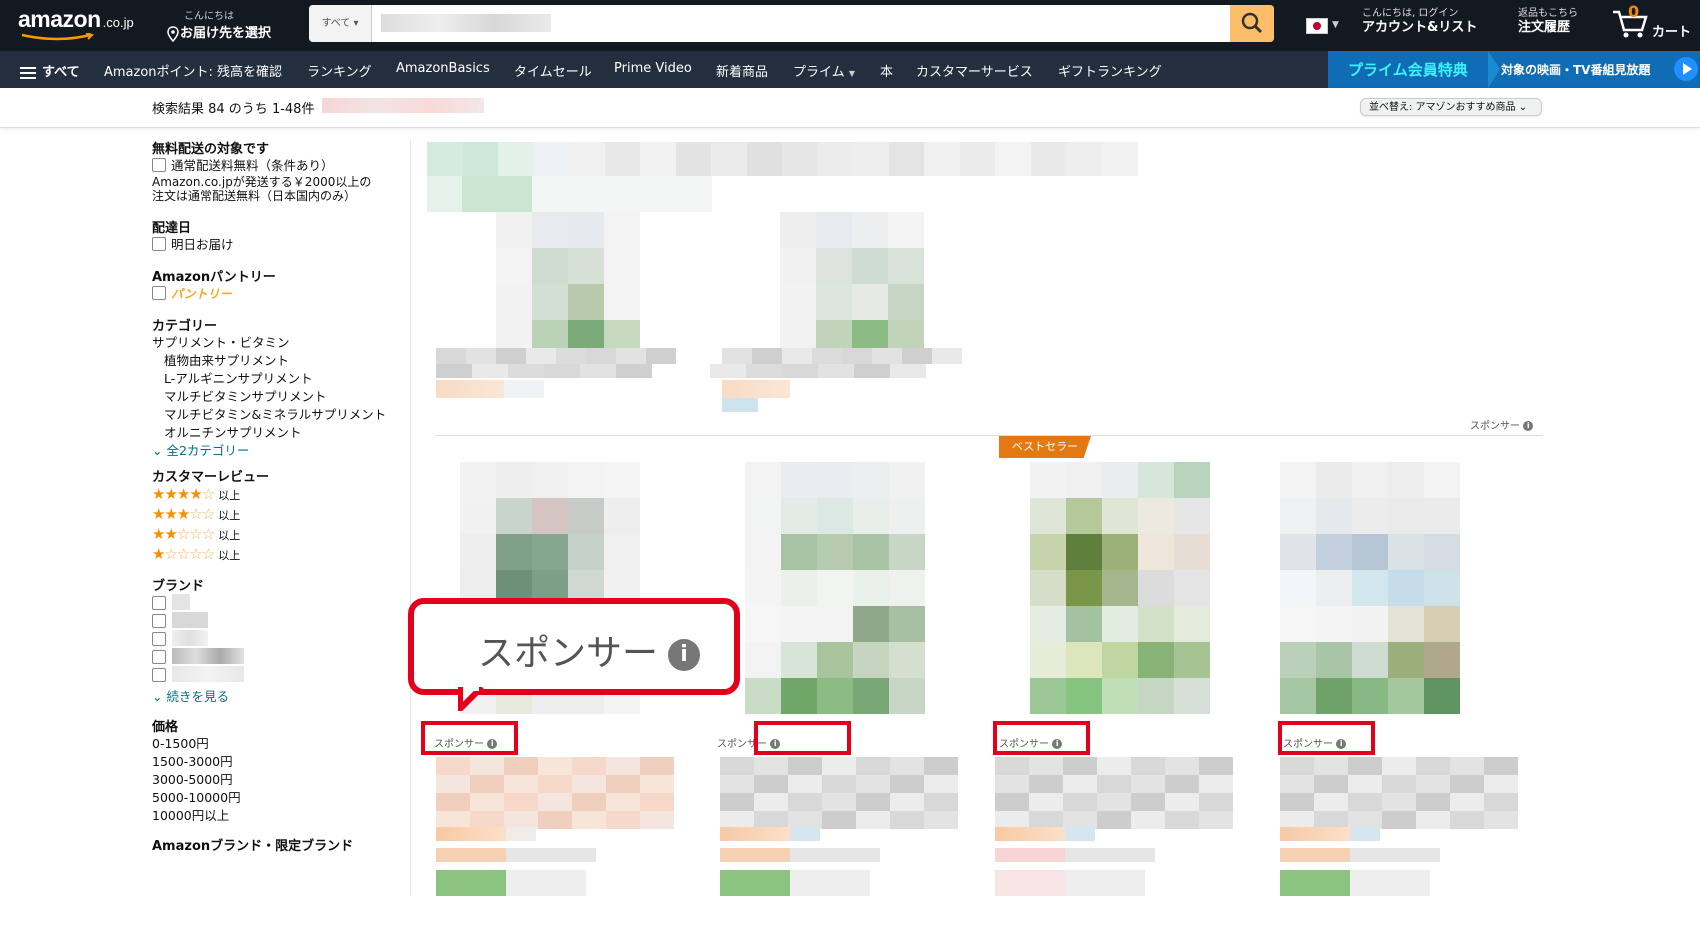 The image size is (1700, 952). What do you see at coordinates (50, 71) in the screenshot?
I see `all-menu-button: すべて` at bounding box center [50, 71].